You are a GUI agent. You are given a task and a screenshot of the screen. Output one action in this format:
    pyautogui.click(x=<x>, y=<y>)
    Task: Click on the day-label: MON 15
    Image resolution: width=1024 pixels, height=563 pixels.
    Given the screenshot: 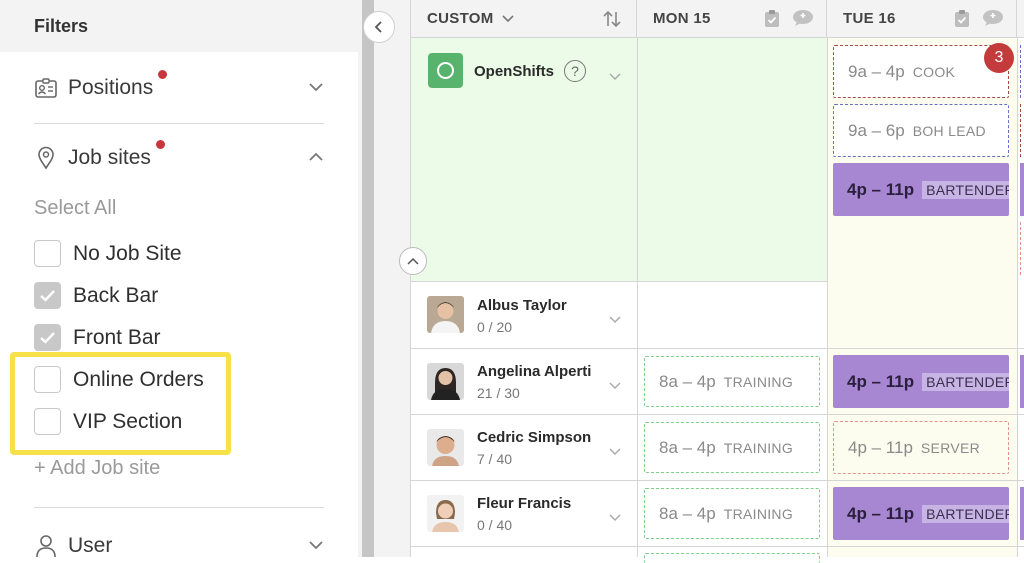 What is the action you would take?
    pyautogui.click(x=682, y=18)
    